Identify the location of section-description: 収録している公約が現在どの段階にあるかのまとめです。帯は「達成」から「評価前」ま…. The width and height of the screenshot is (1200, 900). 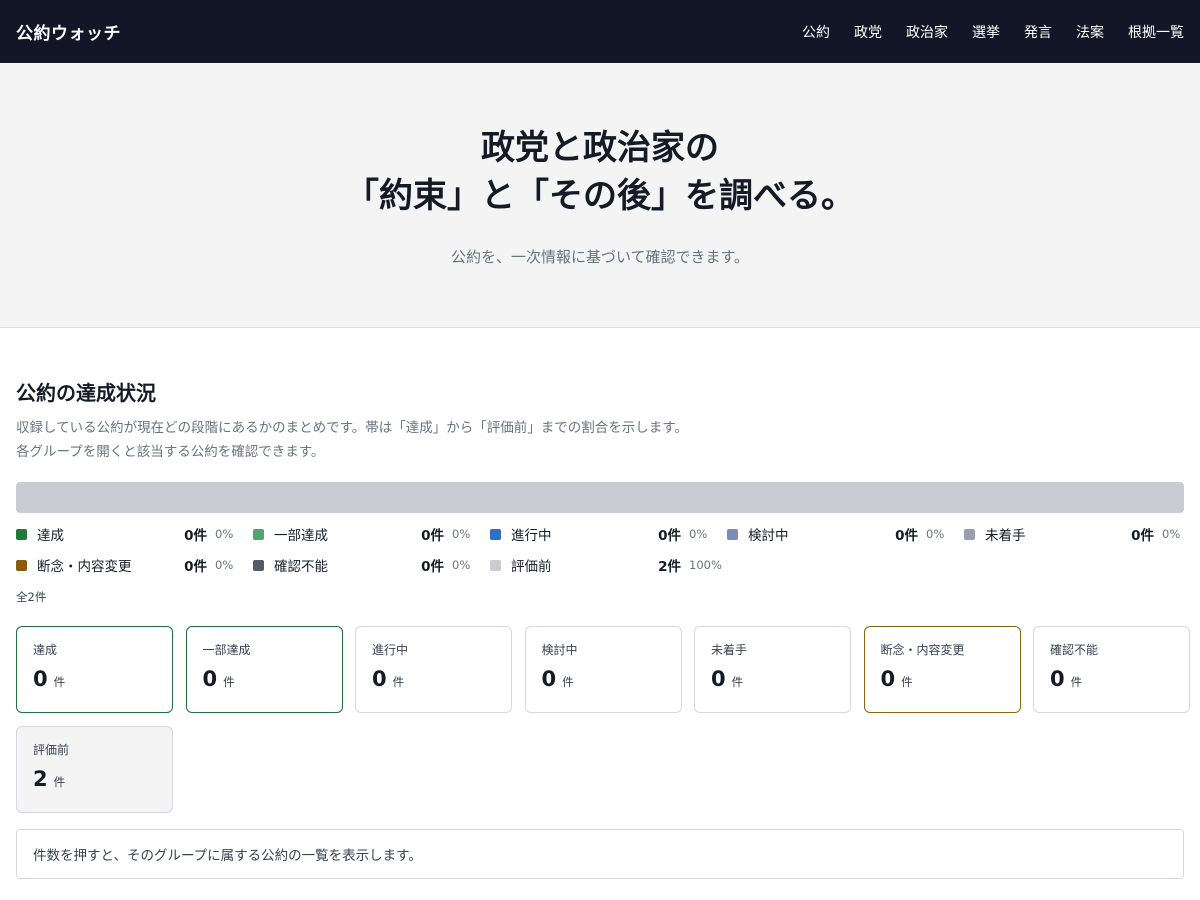
(352, 440).